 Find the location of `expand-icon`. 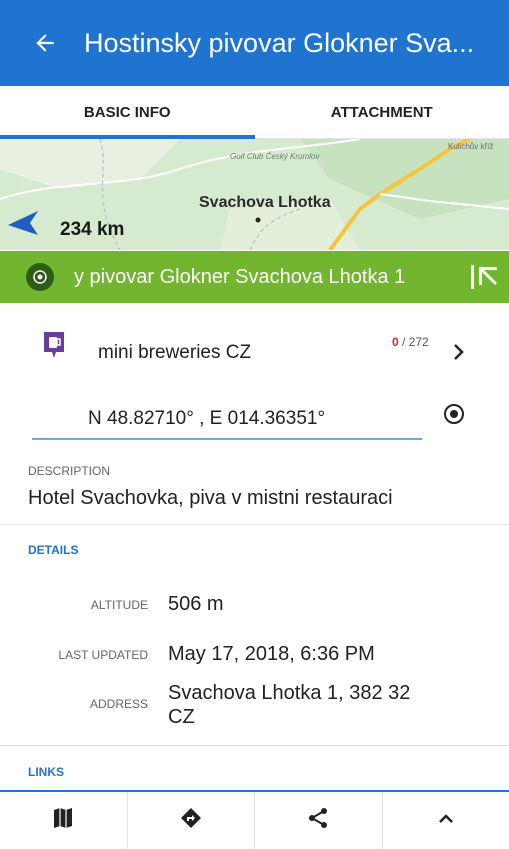

expand-icon is located at coordinates (484, 279).